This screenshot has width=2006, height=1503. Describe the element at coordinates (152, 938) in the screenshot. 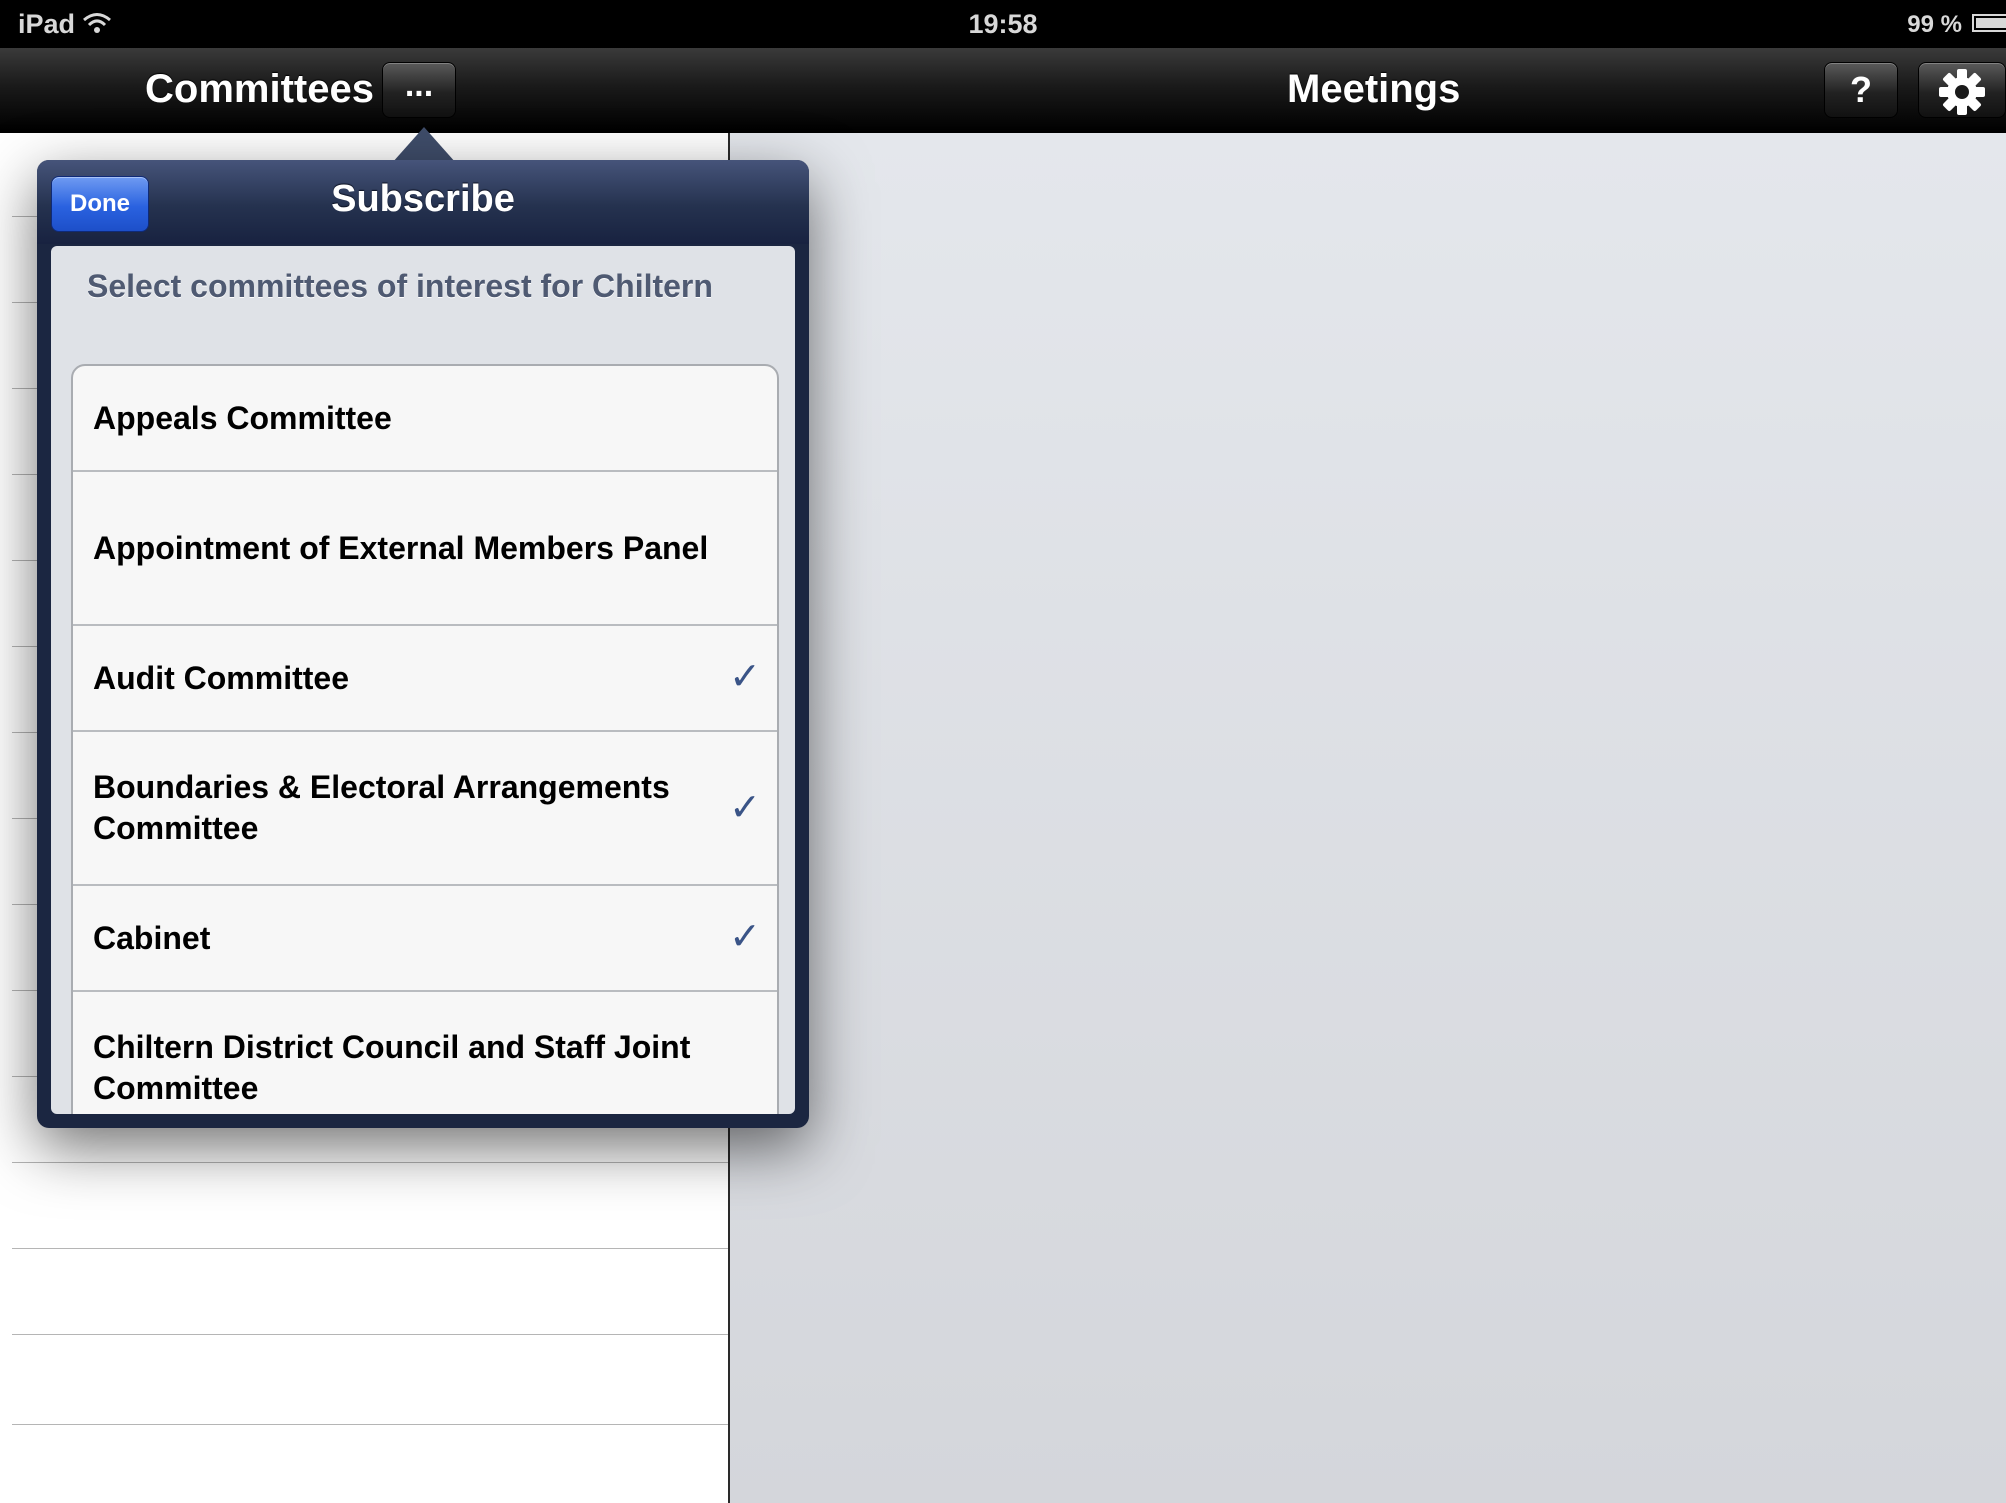

I see `item-label: Cabinet` at that location.